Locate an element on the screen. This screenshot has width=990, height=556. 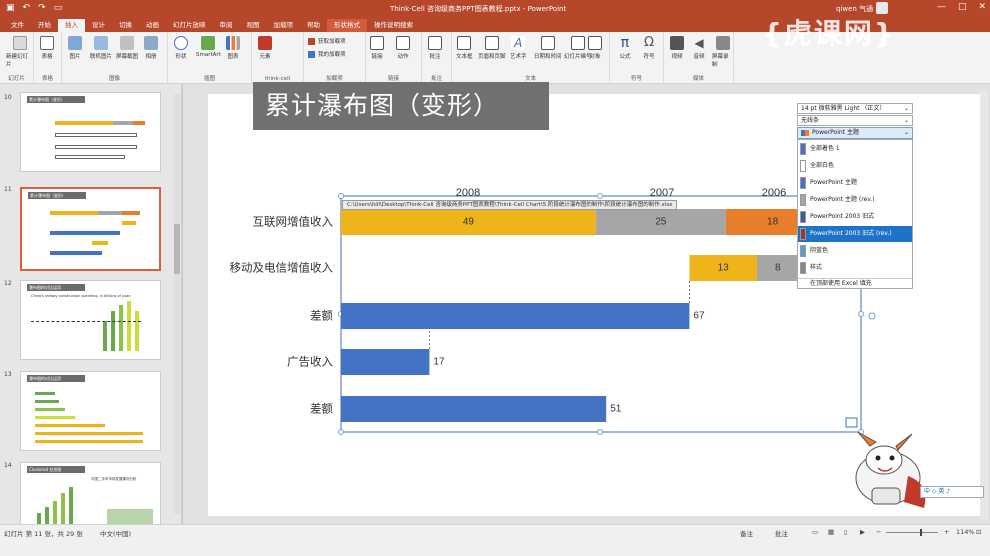
zoom-level: 114% is located at coordinates (965, 532).